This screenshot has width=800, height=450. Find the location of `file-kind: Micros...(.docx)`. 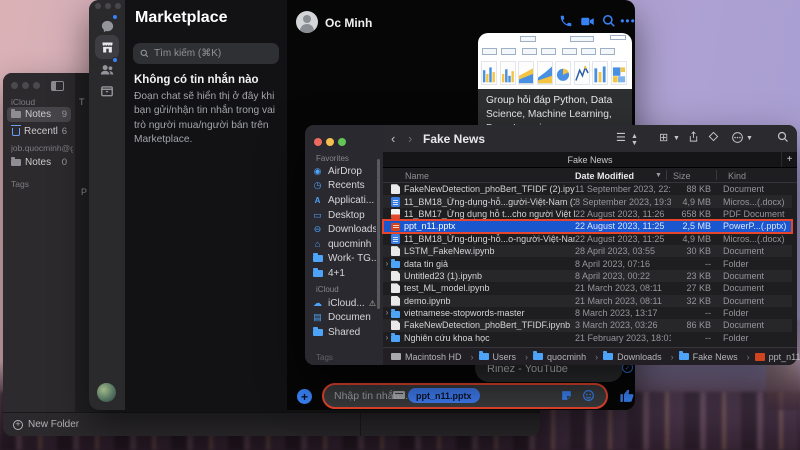

file-kind: Micros...(.docx) is located at coordinates (754, 238).